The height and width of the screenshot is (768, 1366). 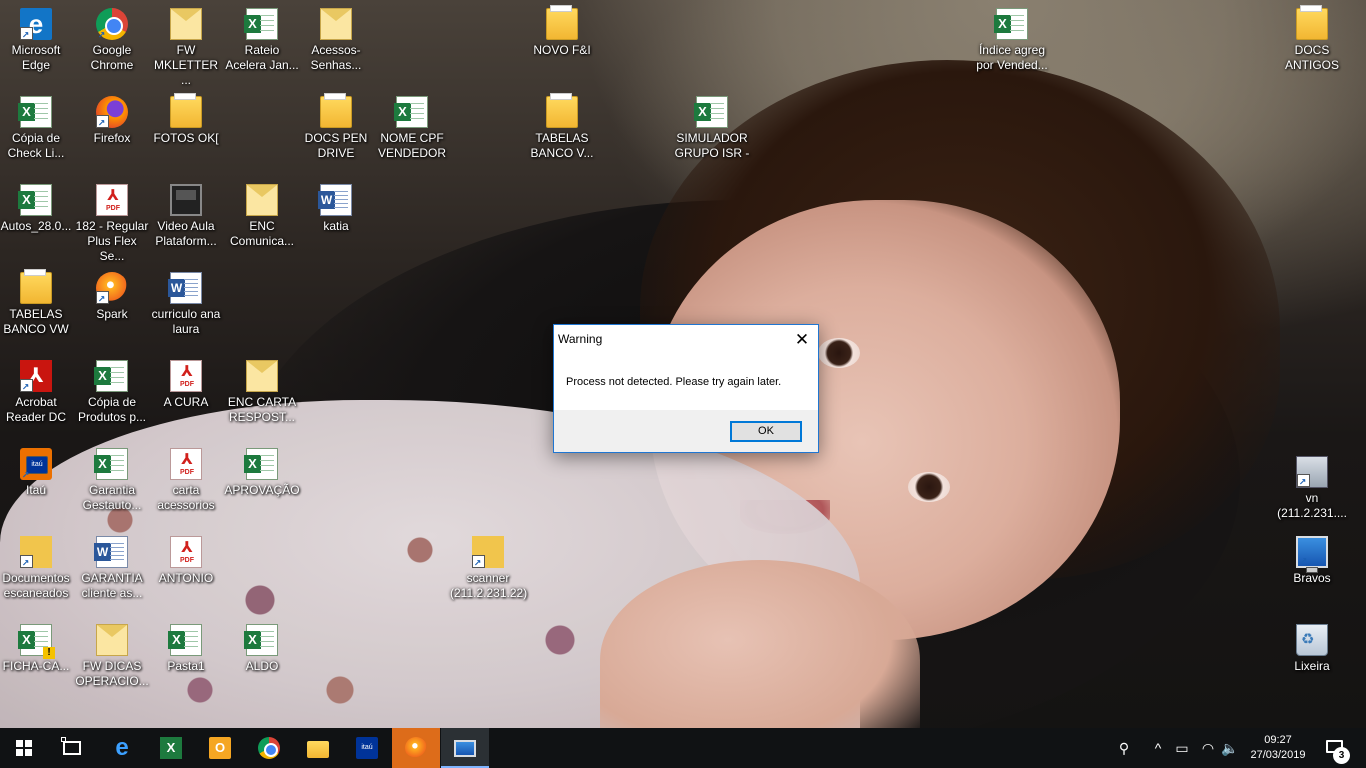 I want to click on volume-icon: 🔈, so click(x=1230, y=748).